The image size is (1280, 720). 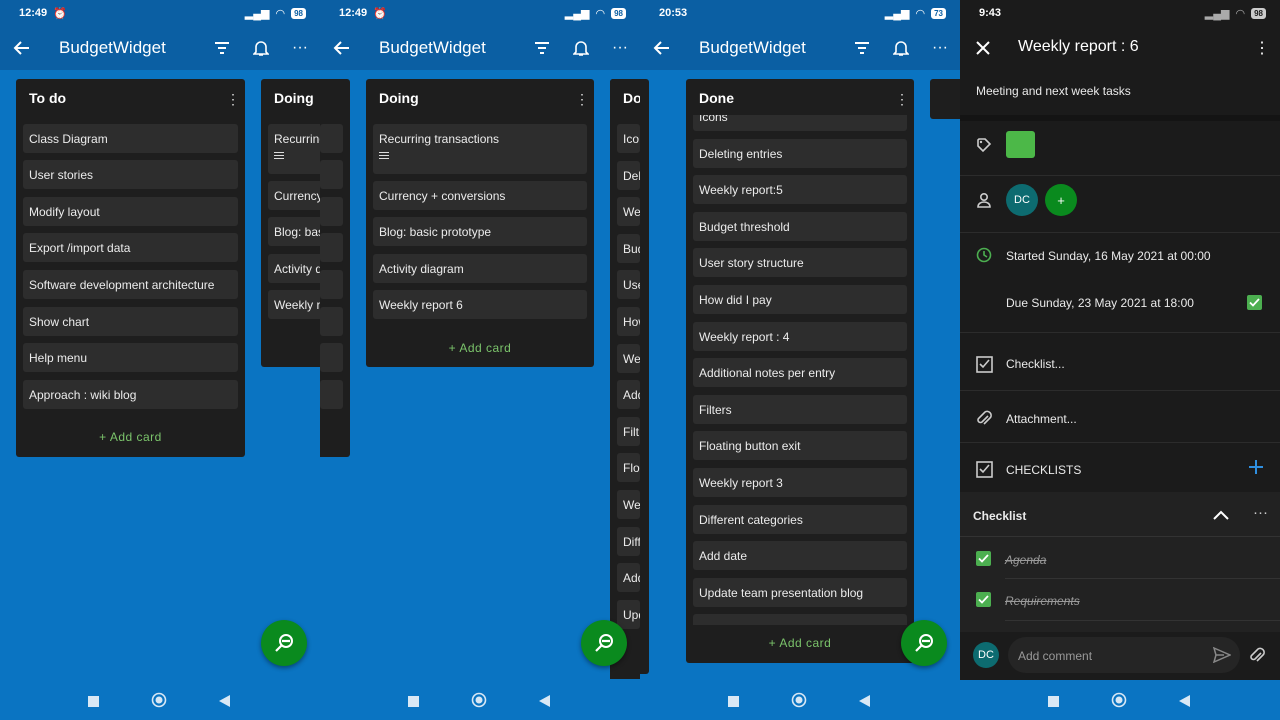 What do you see at coordinates (1061, 200) in the screenshot?
I see `add-member-button: +` at bounding box center [1061, 200].